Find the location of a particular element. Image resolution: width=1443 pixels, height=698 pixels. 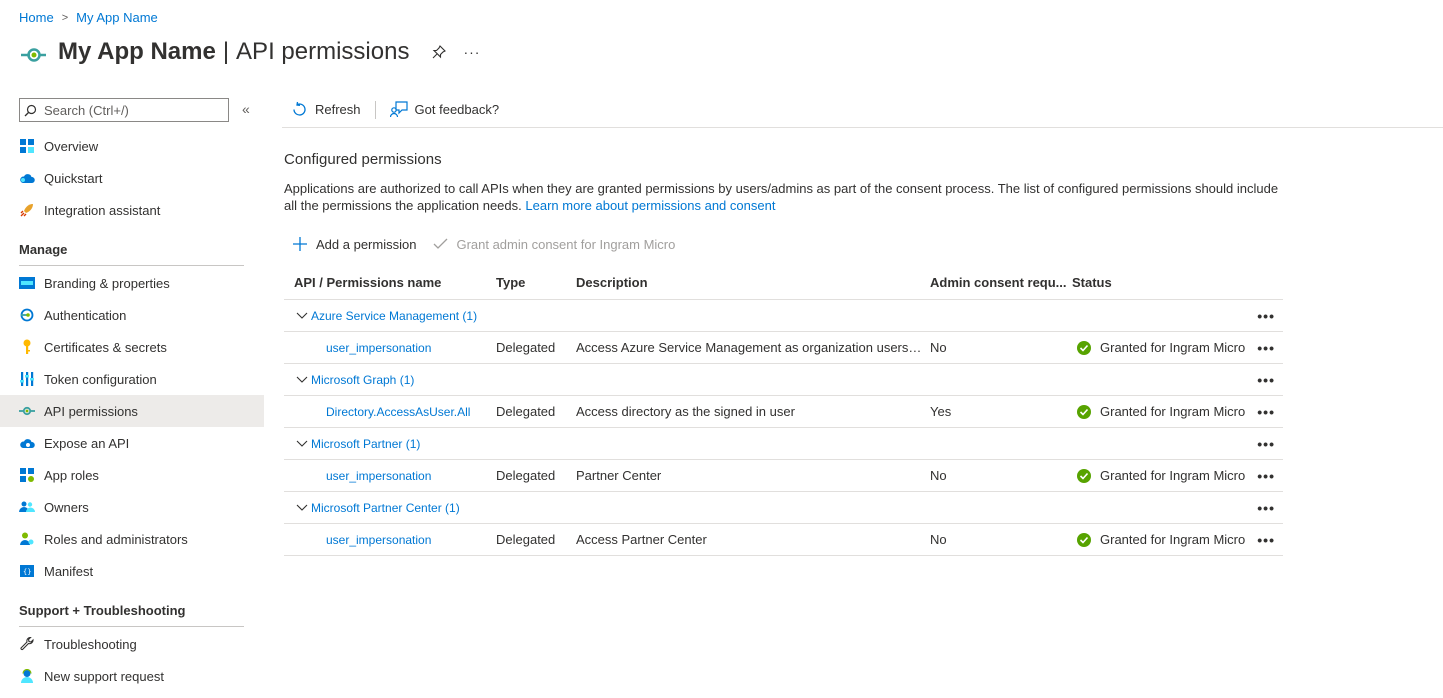

refresh-label: Refresh is located at coordinates (338, 109).